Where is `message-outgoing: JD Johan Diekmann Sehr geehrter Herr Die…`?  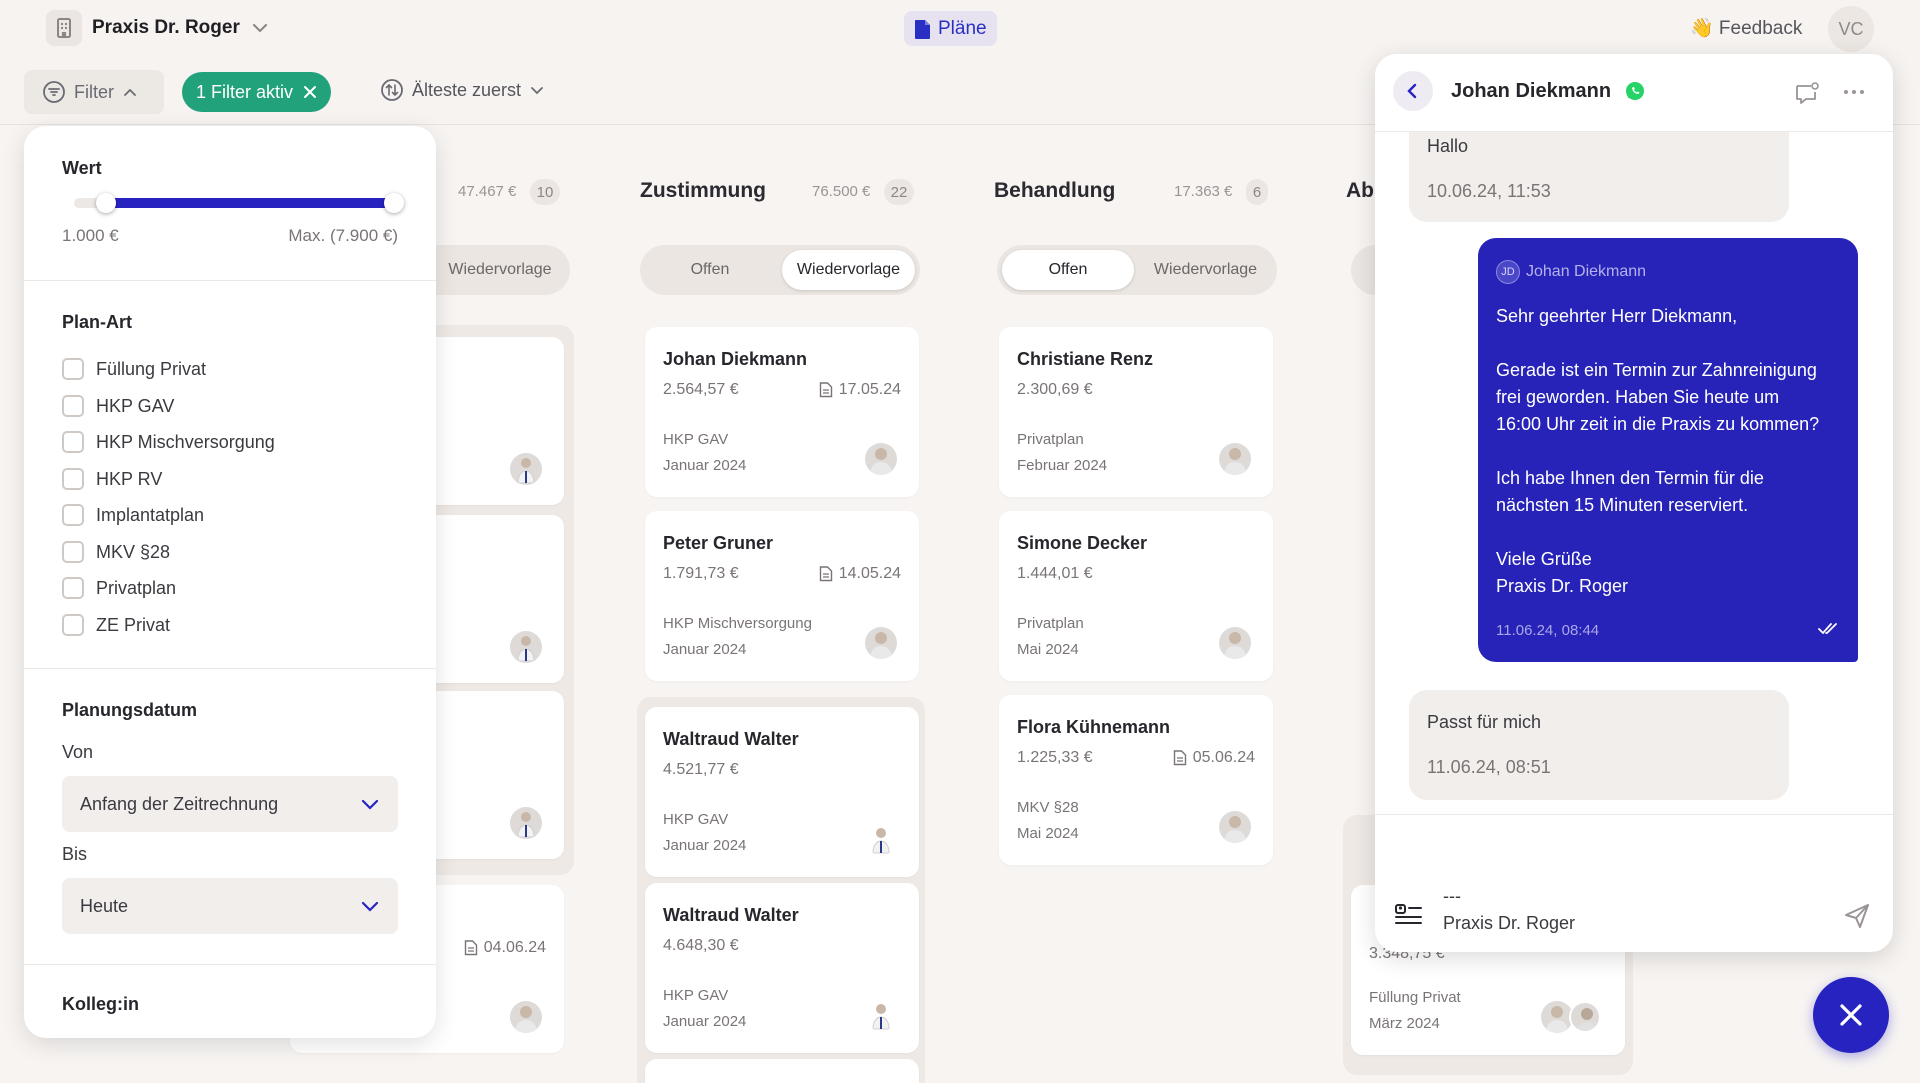
message-outgoing: JD Johan Diekmann Sehr geehrter Herr Die… is located at coordinates (1668, 450).